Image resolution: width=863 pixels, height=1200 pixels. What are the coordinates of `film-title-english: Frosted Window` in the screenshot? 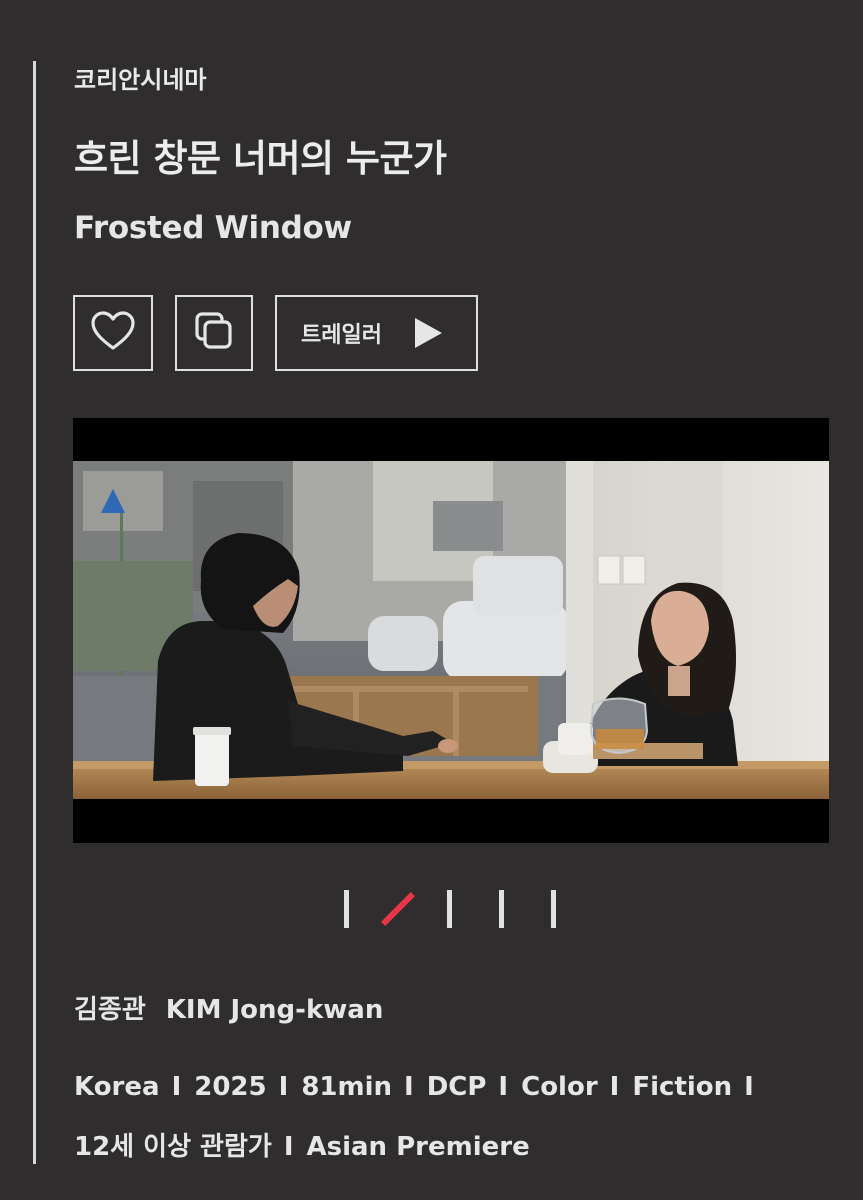 It's located at (213, 228).